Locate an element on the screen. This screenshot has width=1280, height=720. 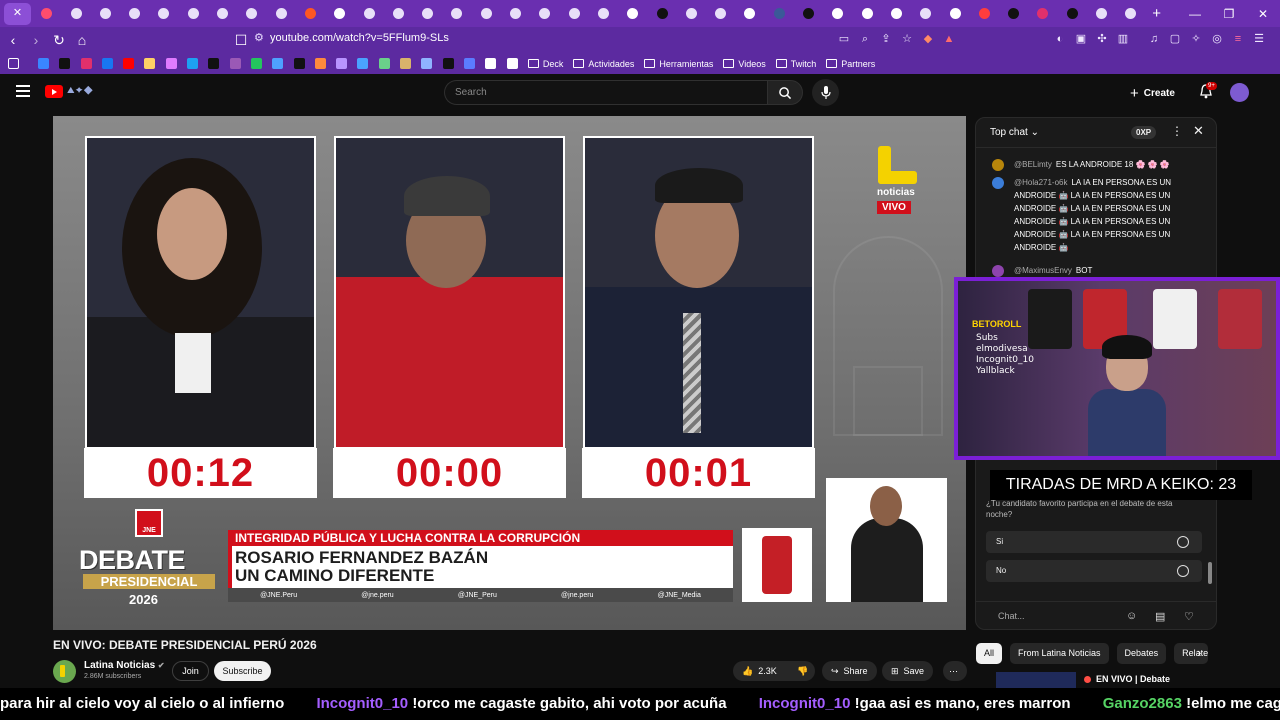
like-button: 👍 2.3K is located at coordinates (760, 671).